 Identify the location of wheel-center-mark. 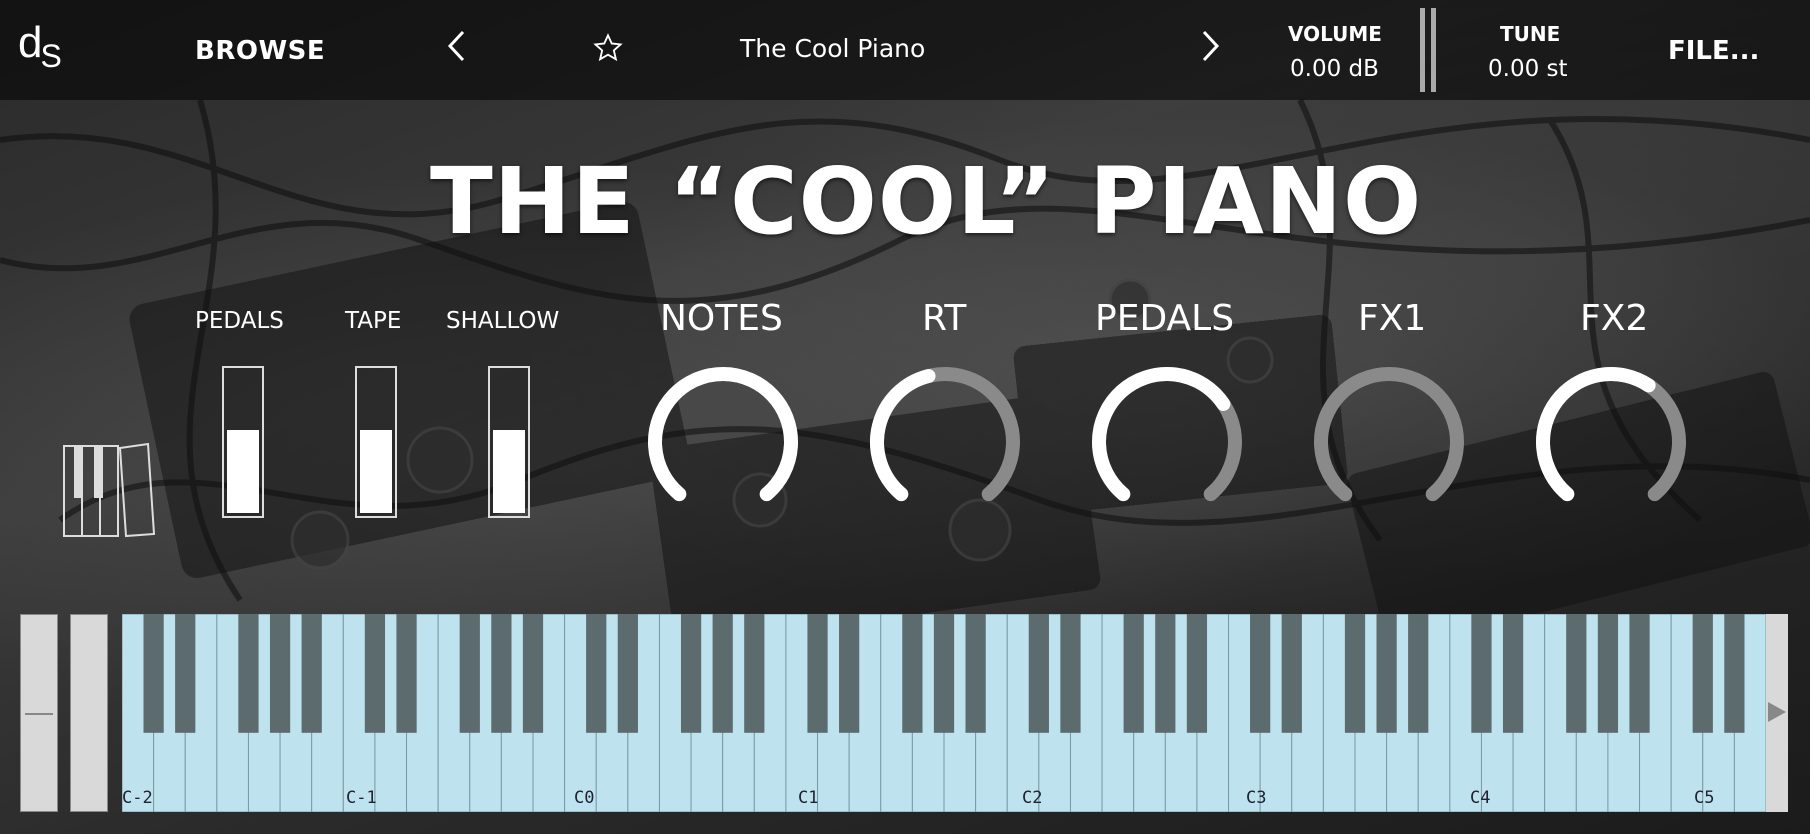
(39, 714).